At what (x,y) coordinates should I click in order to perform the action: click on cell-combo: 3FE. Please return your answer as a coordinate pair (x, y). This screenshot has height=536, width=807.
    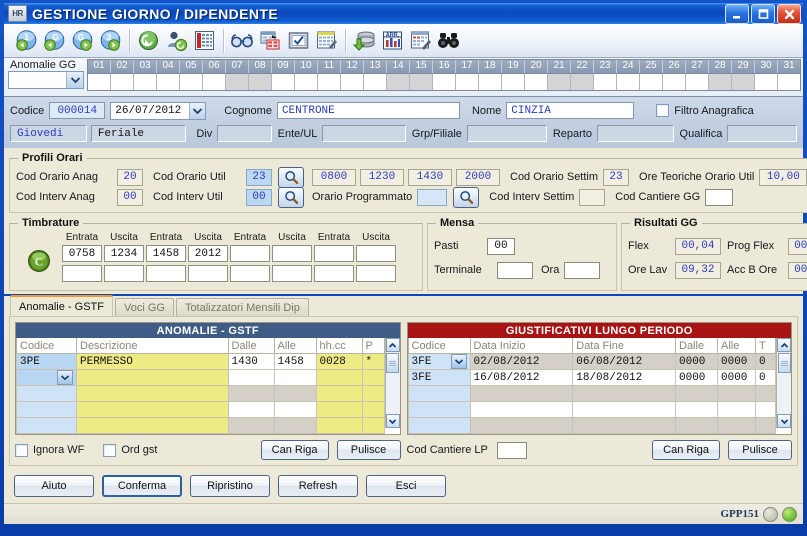
    Looking at the image, I should click on (439, 361).